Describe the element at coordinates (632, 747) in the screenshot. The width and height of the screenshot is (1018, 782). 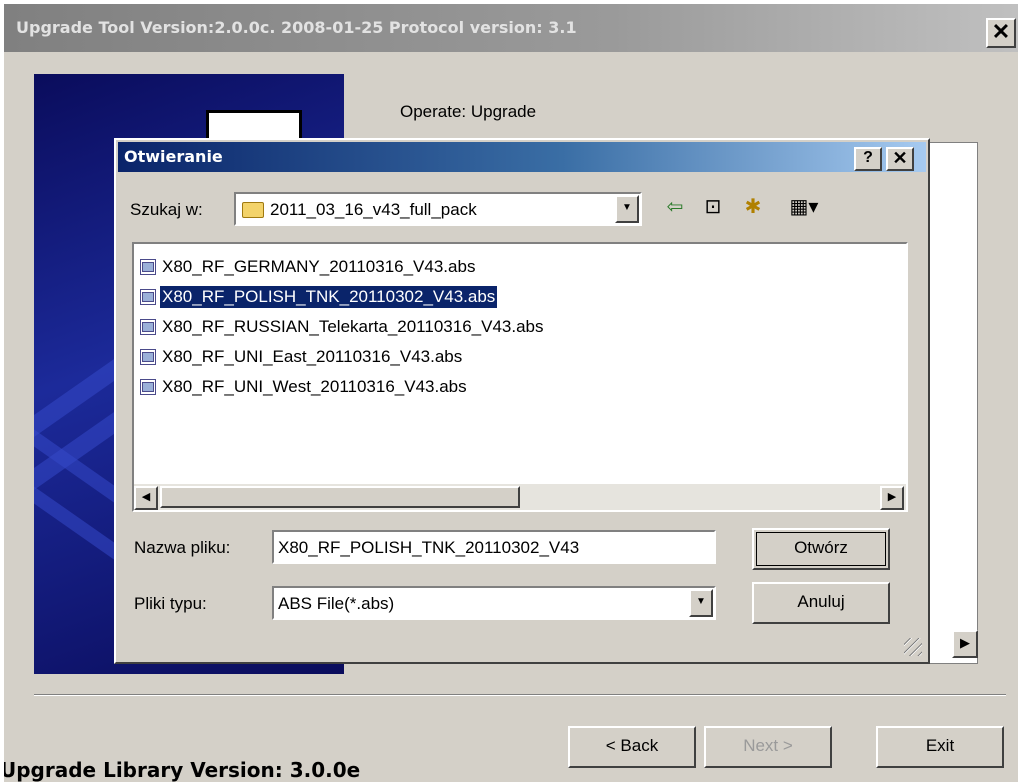
I see `back-button: < Back` at that location.